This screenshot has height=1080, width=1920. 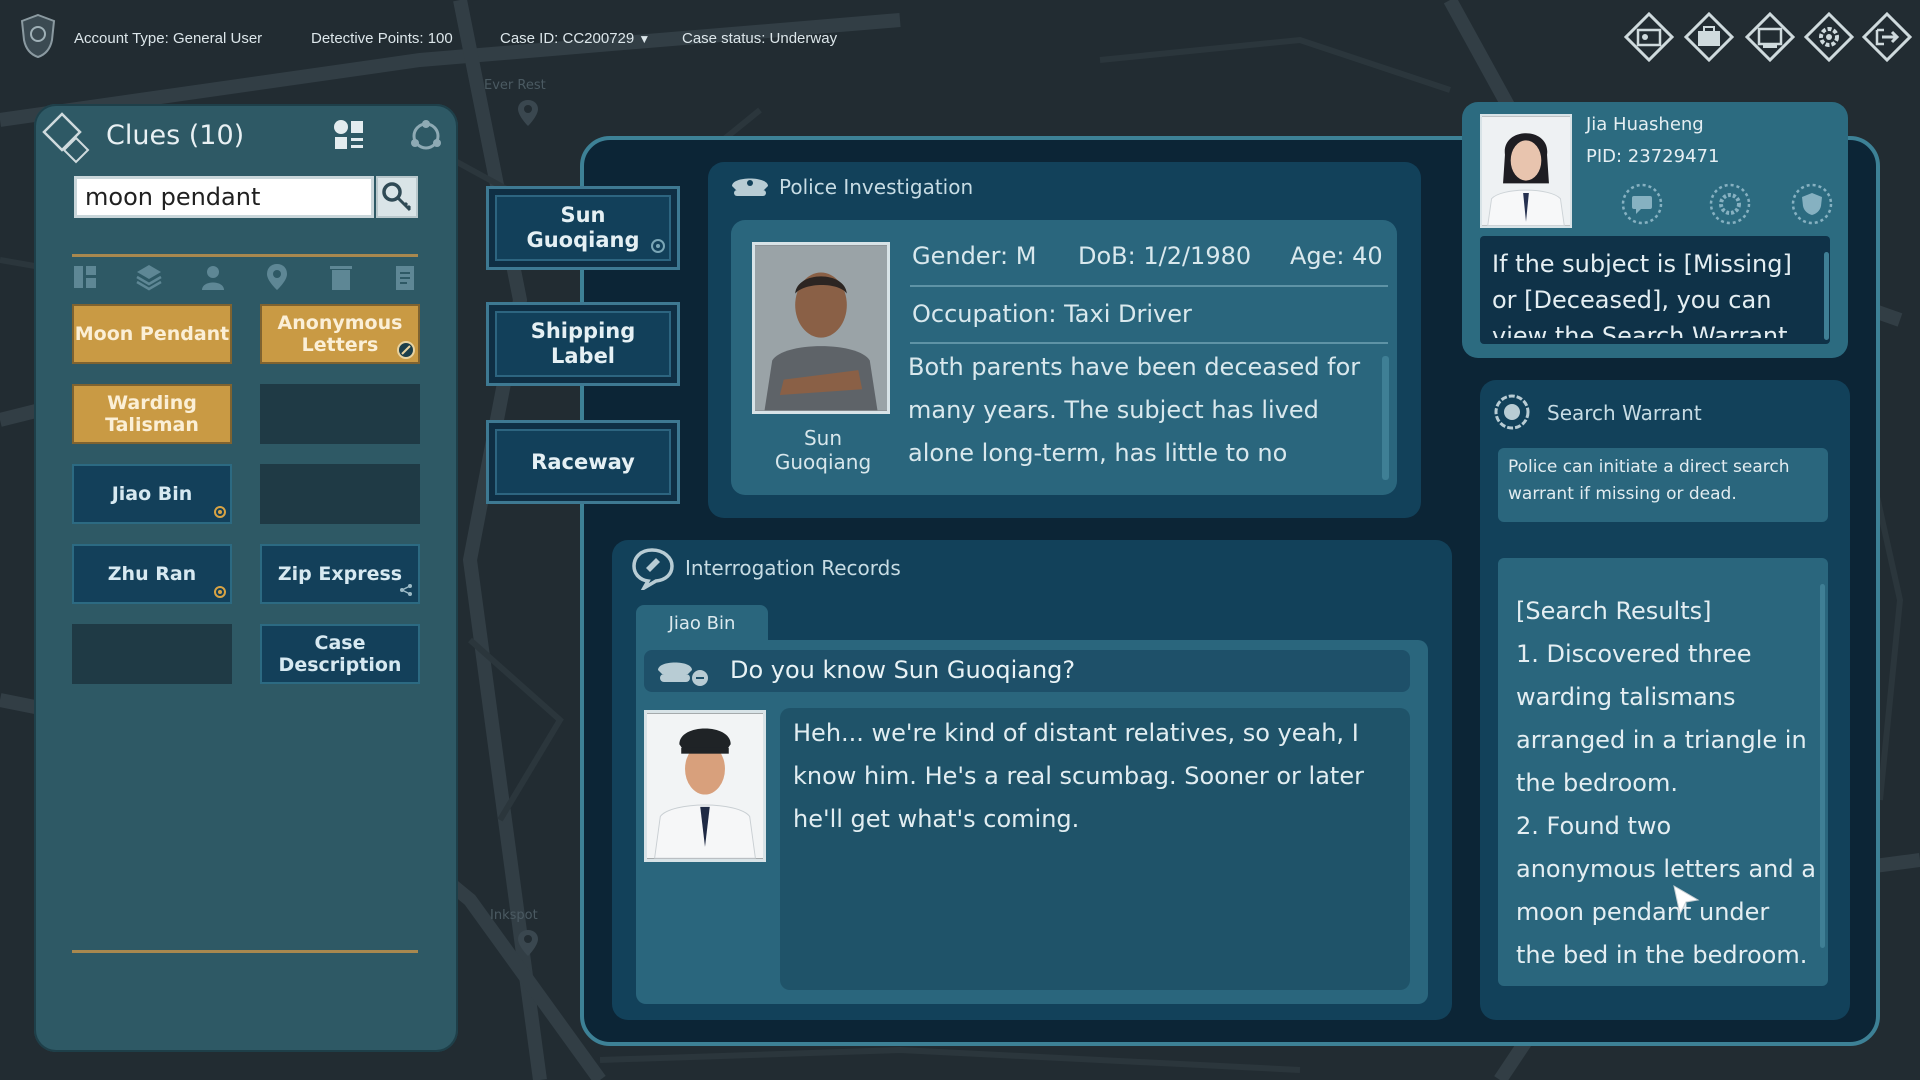 What do you see at coordinates (1887, 37) in the screenshot?
I see `exit-icon` at bounding box center [1887, 37].